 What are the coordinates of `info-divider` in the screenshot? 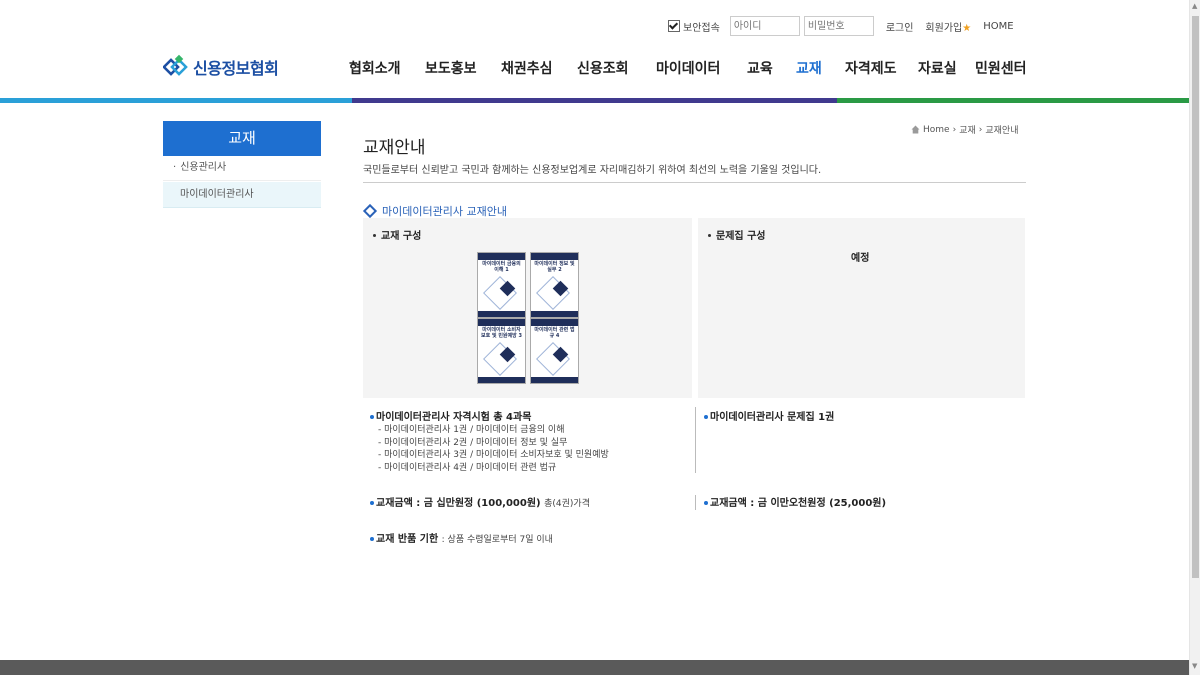 It's located at (695, 440).